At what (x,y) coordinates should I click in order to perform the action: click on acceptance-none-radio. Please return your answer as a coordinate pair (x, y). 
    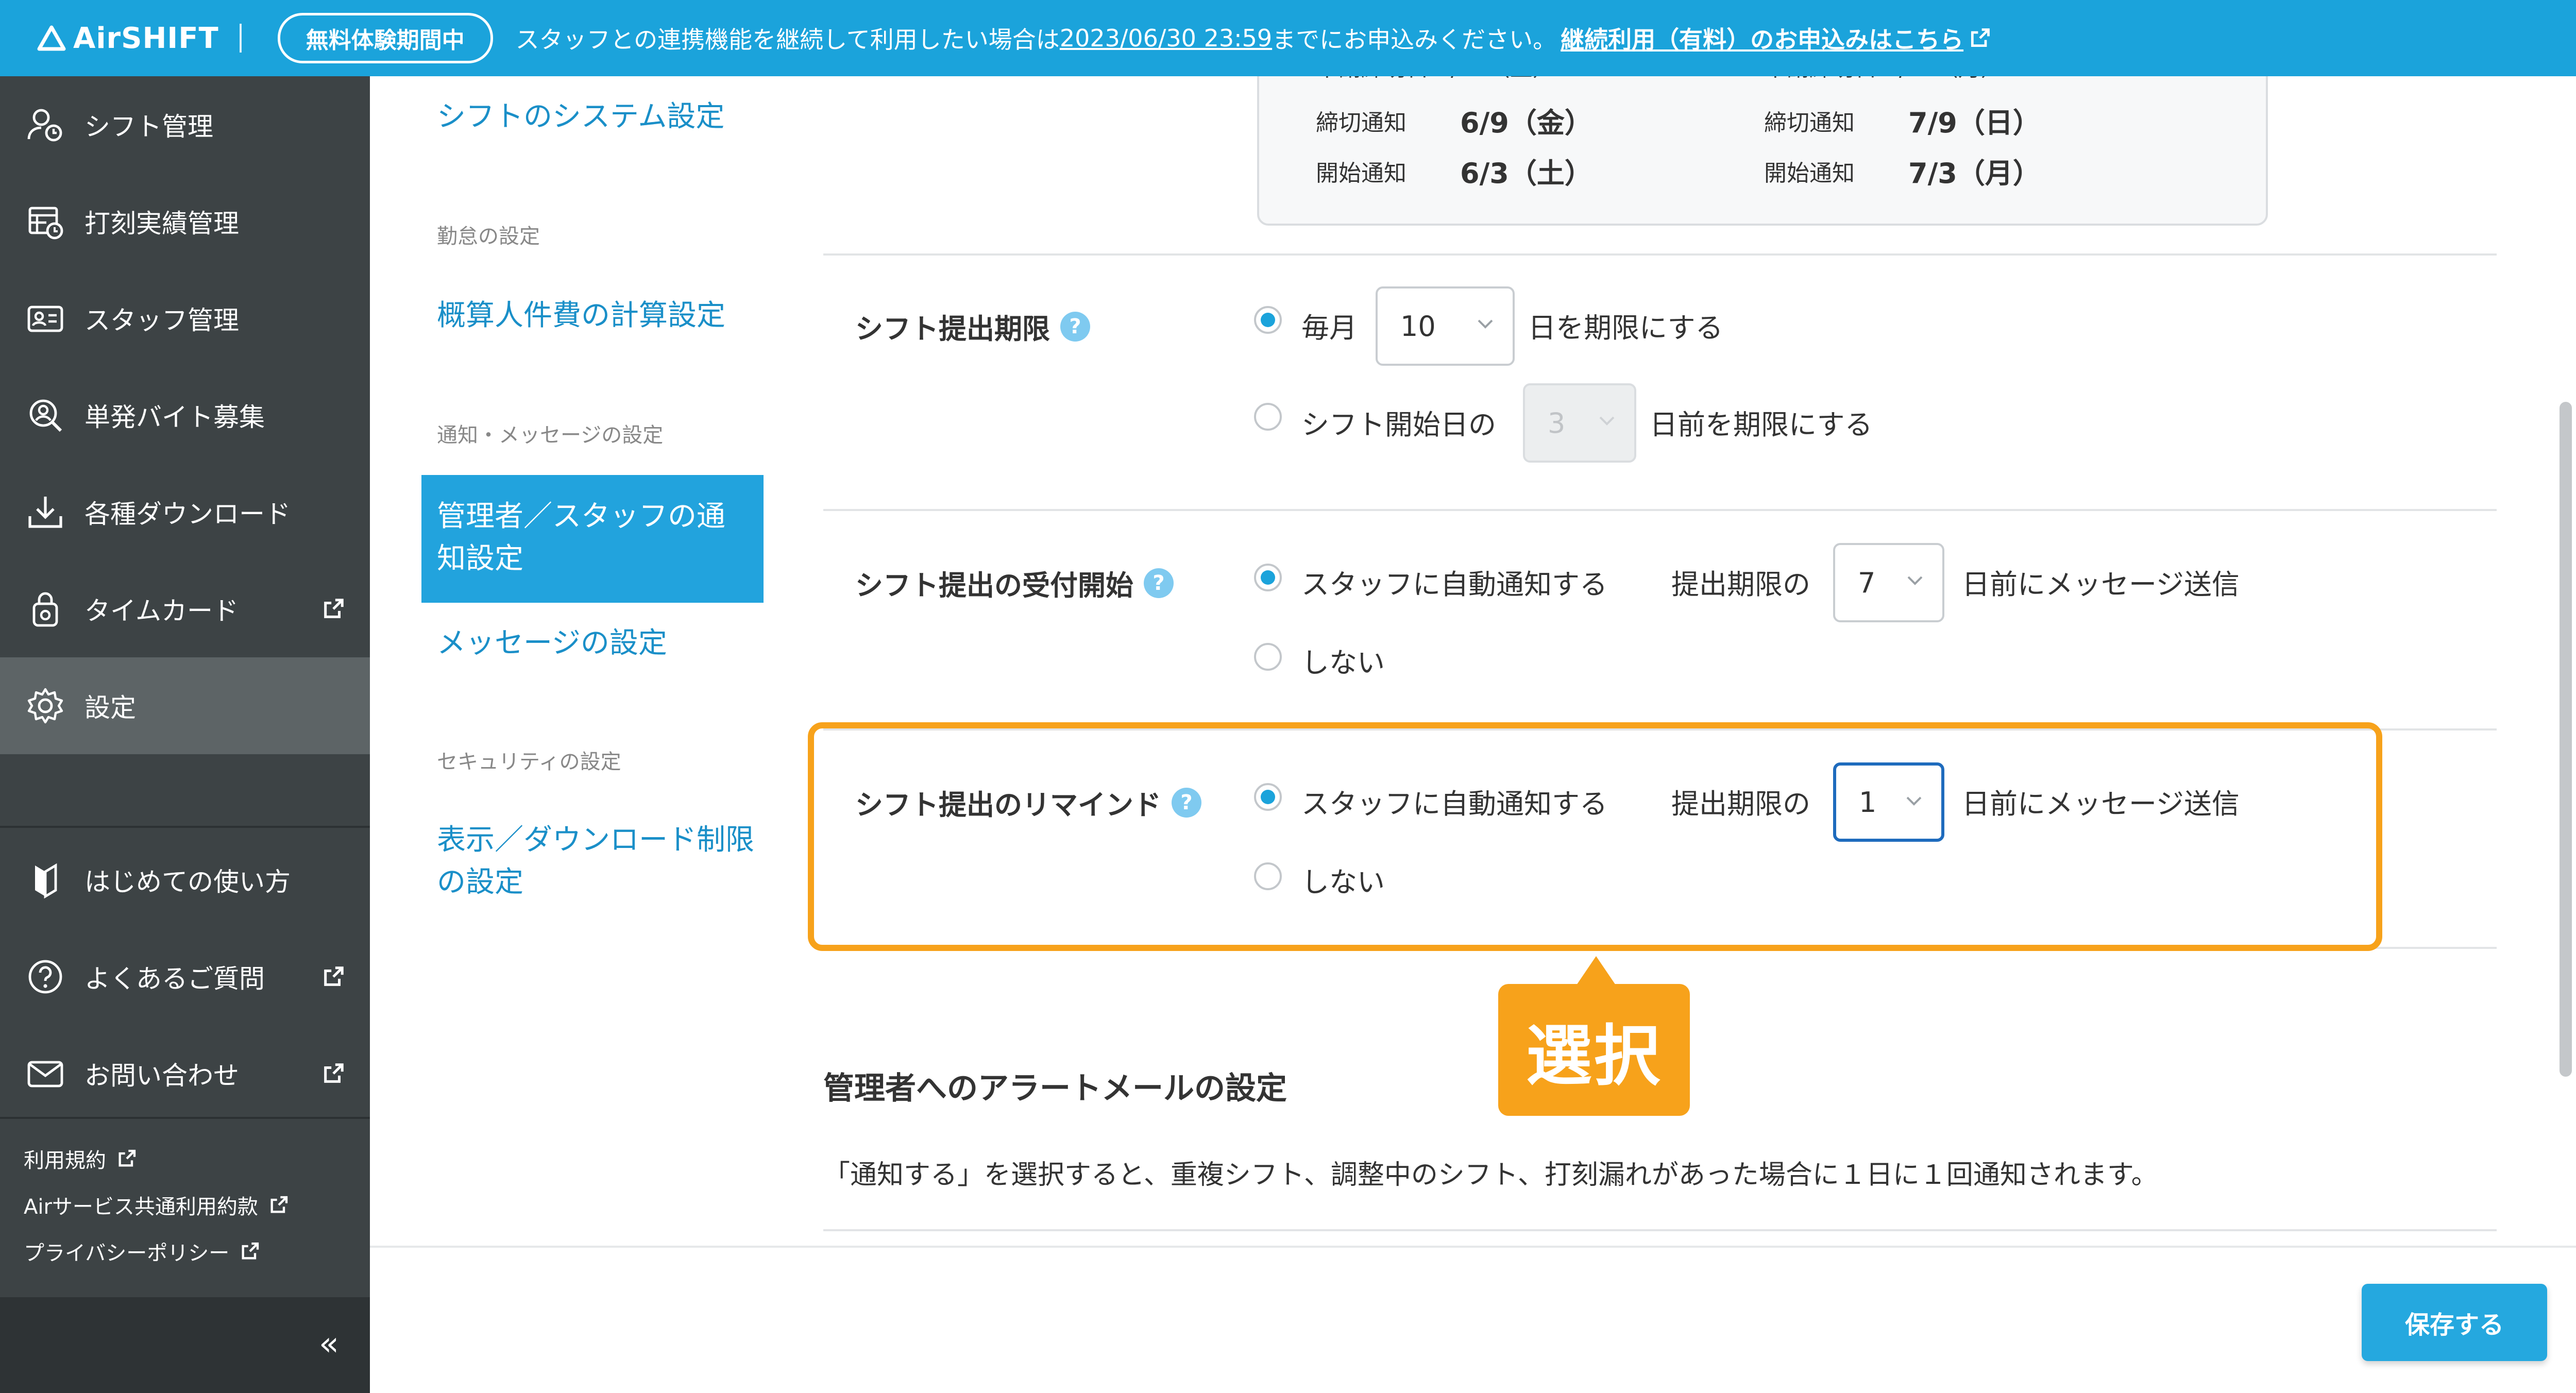
    Looking at the image, I should click on (1268, 657).